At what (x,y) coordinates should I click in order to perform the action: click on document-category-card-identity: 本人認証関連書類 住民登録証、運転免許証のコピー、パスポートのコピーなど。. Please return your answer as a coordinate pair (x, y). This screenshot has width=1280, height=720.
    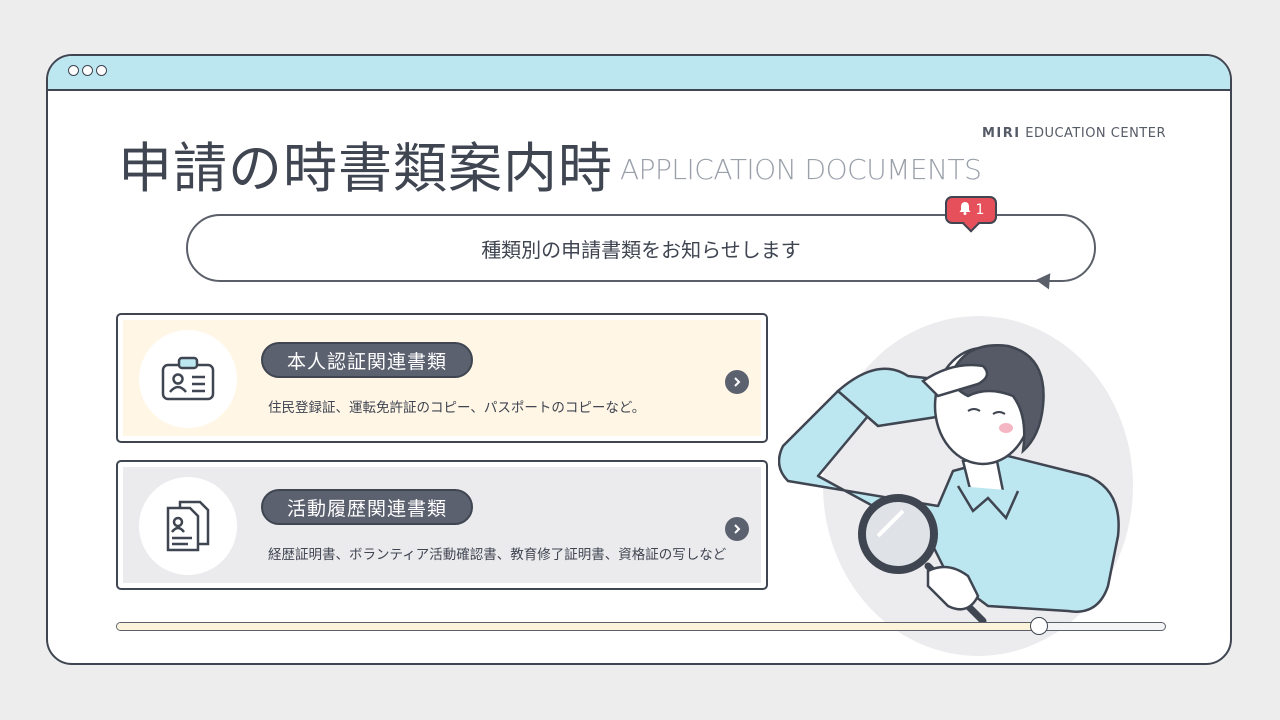
    Looking at the image, I should click on (442, 378).